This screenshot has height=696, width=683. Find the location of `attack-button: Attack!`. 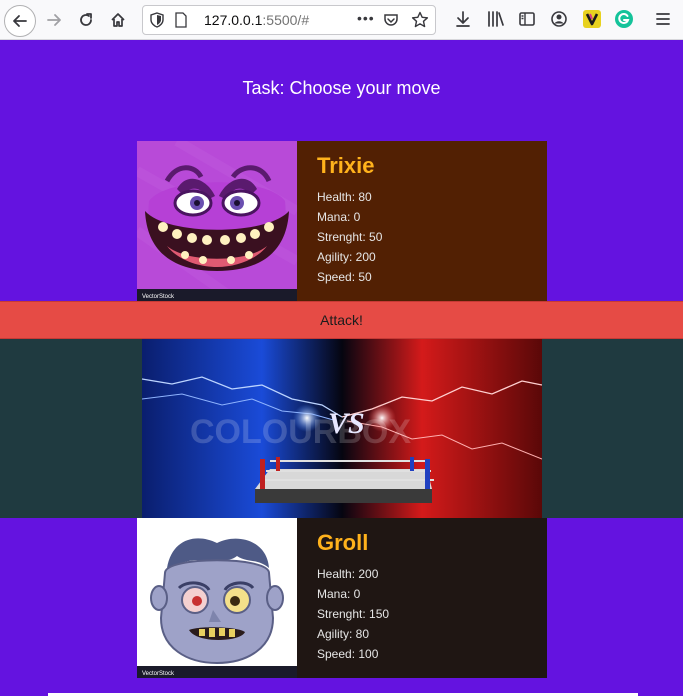

attack-button: Attack! is located at coordinates (341, 320).